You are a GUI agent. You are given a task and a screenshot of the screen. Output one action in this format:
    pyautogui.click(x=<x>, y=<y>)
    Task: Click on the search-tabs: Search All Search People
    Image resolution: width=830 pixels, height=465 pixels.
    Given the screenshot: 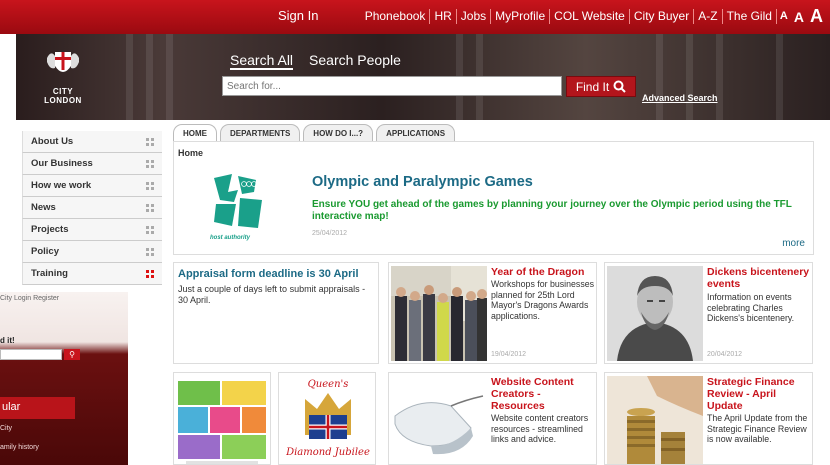 What is the action you would take?
    pyautogui.click(x=315, y=61)
    